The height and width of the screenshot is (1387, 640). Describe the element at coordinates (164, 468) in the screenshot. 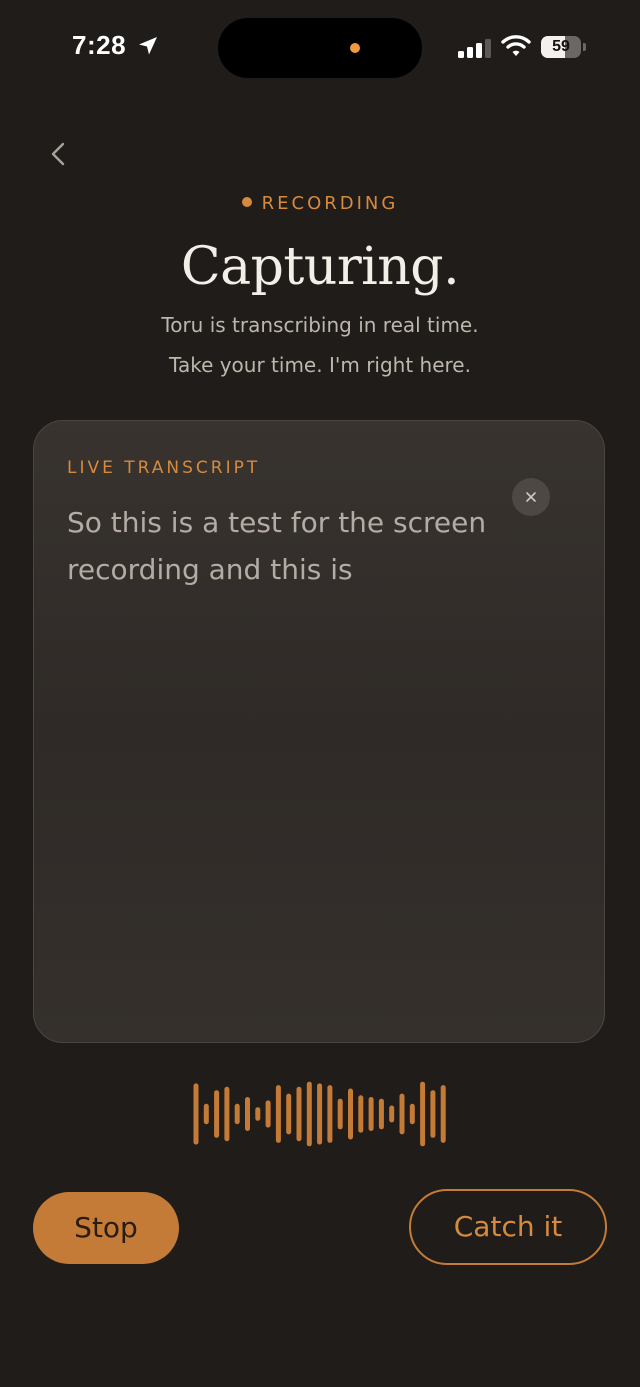

I see `live-transcript-label: LIVE TRANSCRIPT` at that location.